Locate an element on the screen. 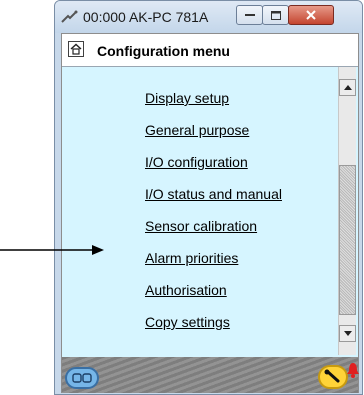  status-bar is located at coordinates (211, 375).